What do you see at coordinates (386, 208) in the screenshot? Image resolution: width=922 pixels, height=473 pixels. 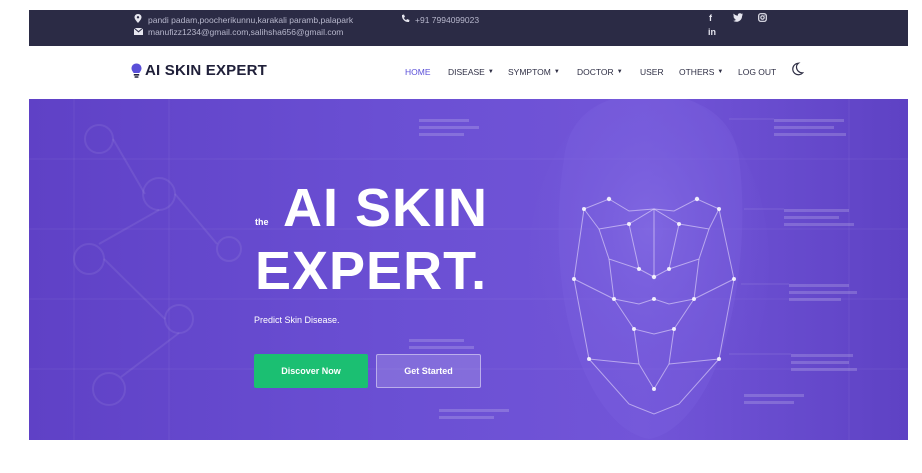 I see `hero-title-line1: AI SKIN` at bounding box center [386, 208].